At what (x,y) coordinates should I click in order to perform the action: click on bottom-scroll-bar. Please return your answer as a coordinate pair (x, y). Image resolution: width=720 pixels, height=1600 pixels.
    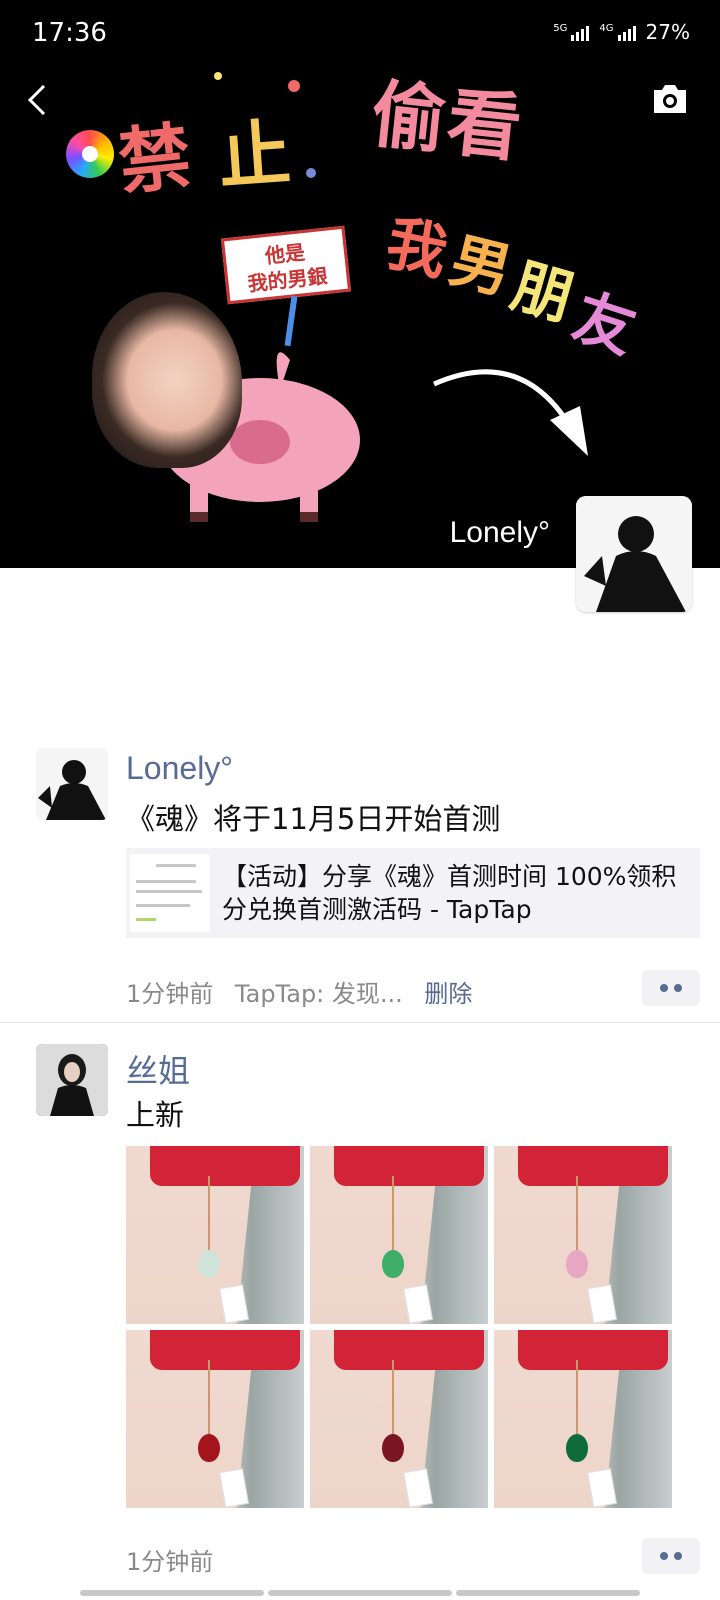
    Looking at the image, I should click on (360, 1593).